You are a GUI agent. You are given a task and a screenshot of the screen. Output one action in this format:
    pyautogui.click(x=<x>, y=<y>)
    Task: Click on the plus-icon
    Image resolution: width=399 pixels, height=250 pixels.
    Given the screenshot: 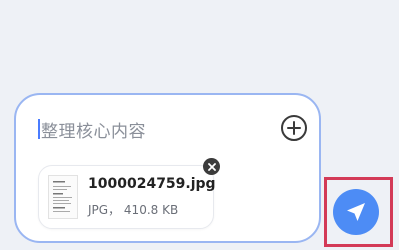 What is the action you would take?
    pyautogui.click(x=294, y=128)
    